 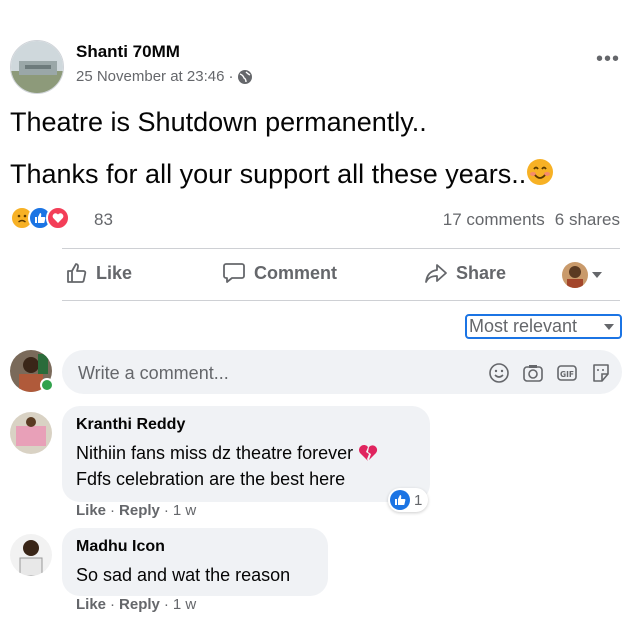 I want to click on post-text-line-1: Theatre is Shutdown permanently.., so click(x=218, y=122).